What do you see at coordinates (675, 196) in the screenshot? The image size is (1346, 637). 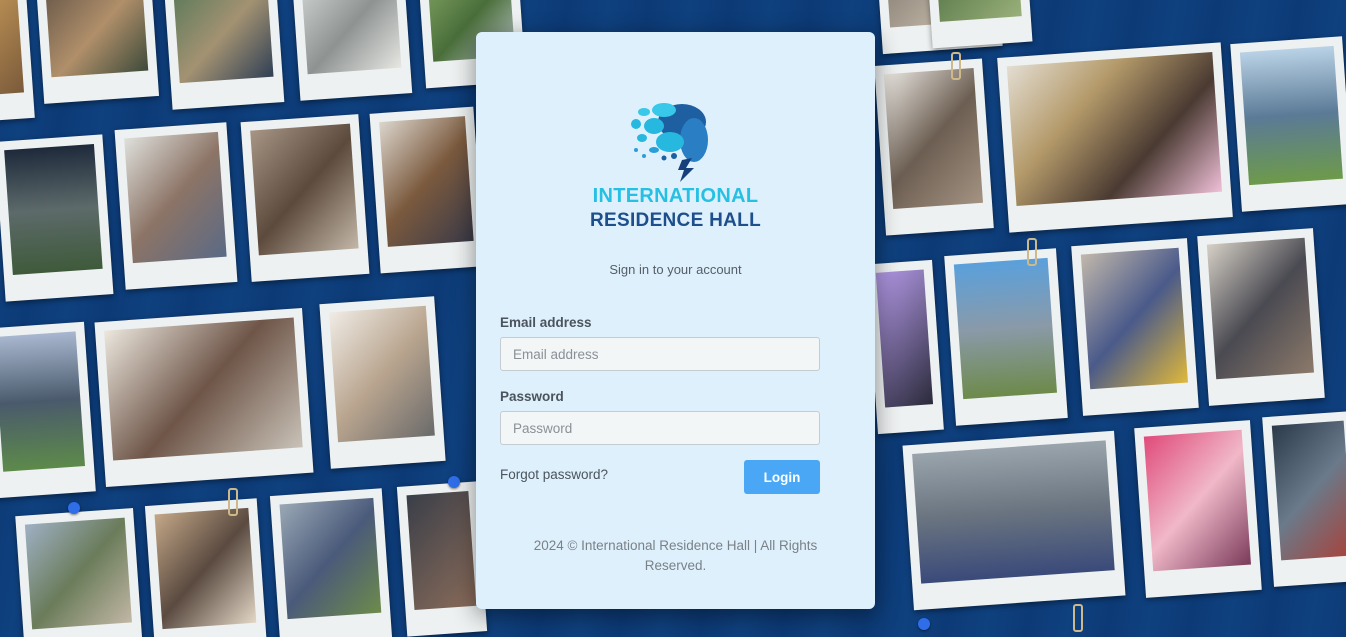 I see `brand-name-line1: INTERNATIONAL` at bounding box center [675, 196].